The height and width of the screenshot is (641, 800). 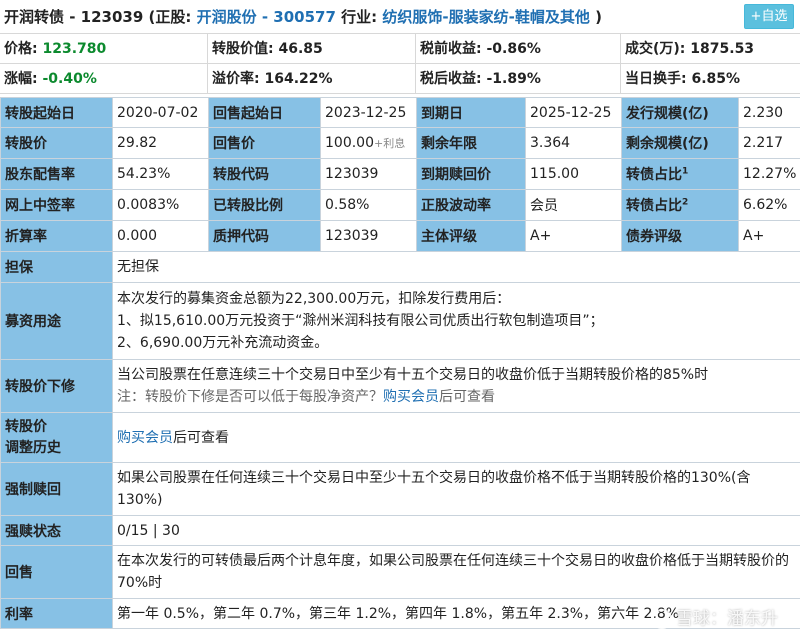 I want to click on funds-line: 2、6,690.00万元补充流动资金。, so click(x=223, y=343).